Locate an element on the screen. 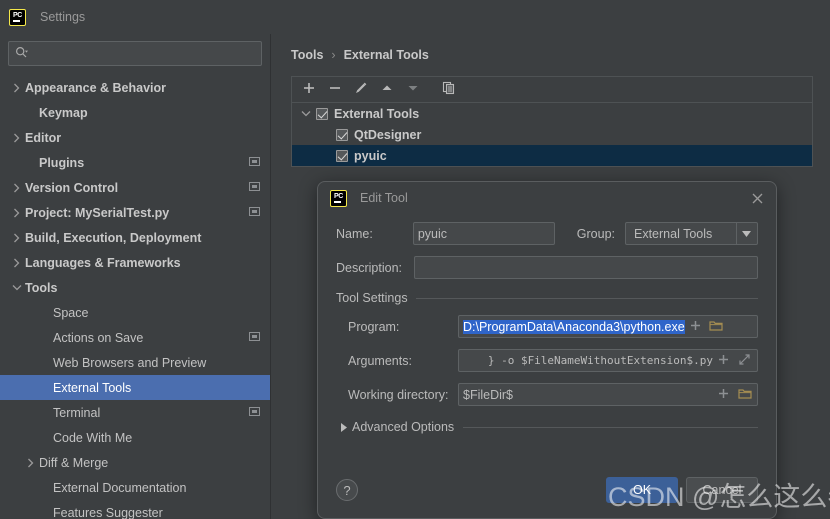  sidebar-item-keymap: Keymap is located at coordinates (135, 112).